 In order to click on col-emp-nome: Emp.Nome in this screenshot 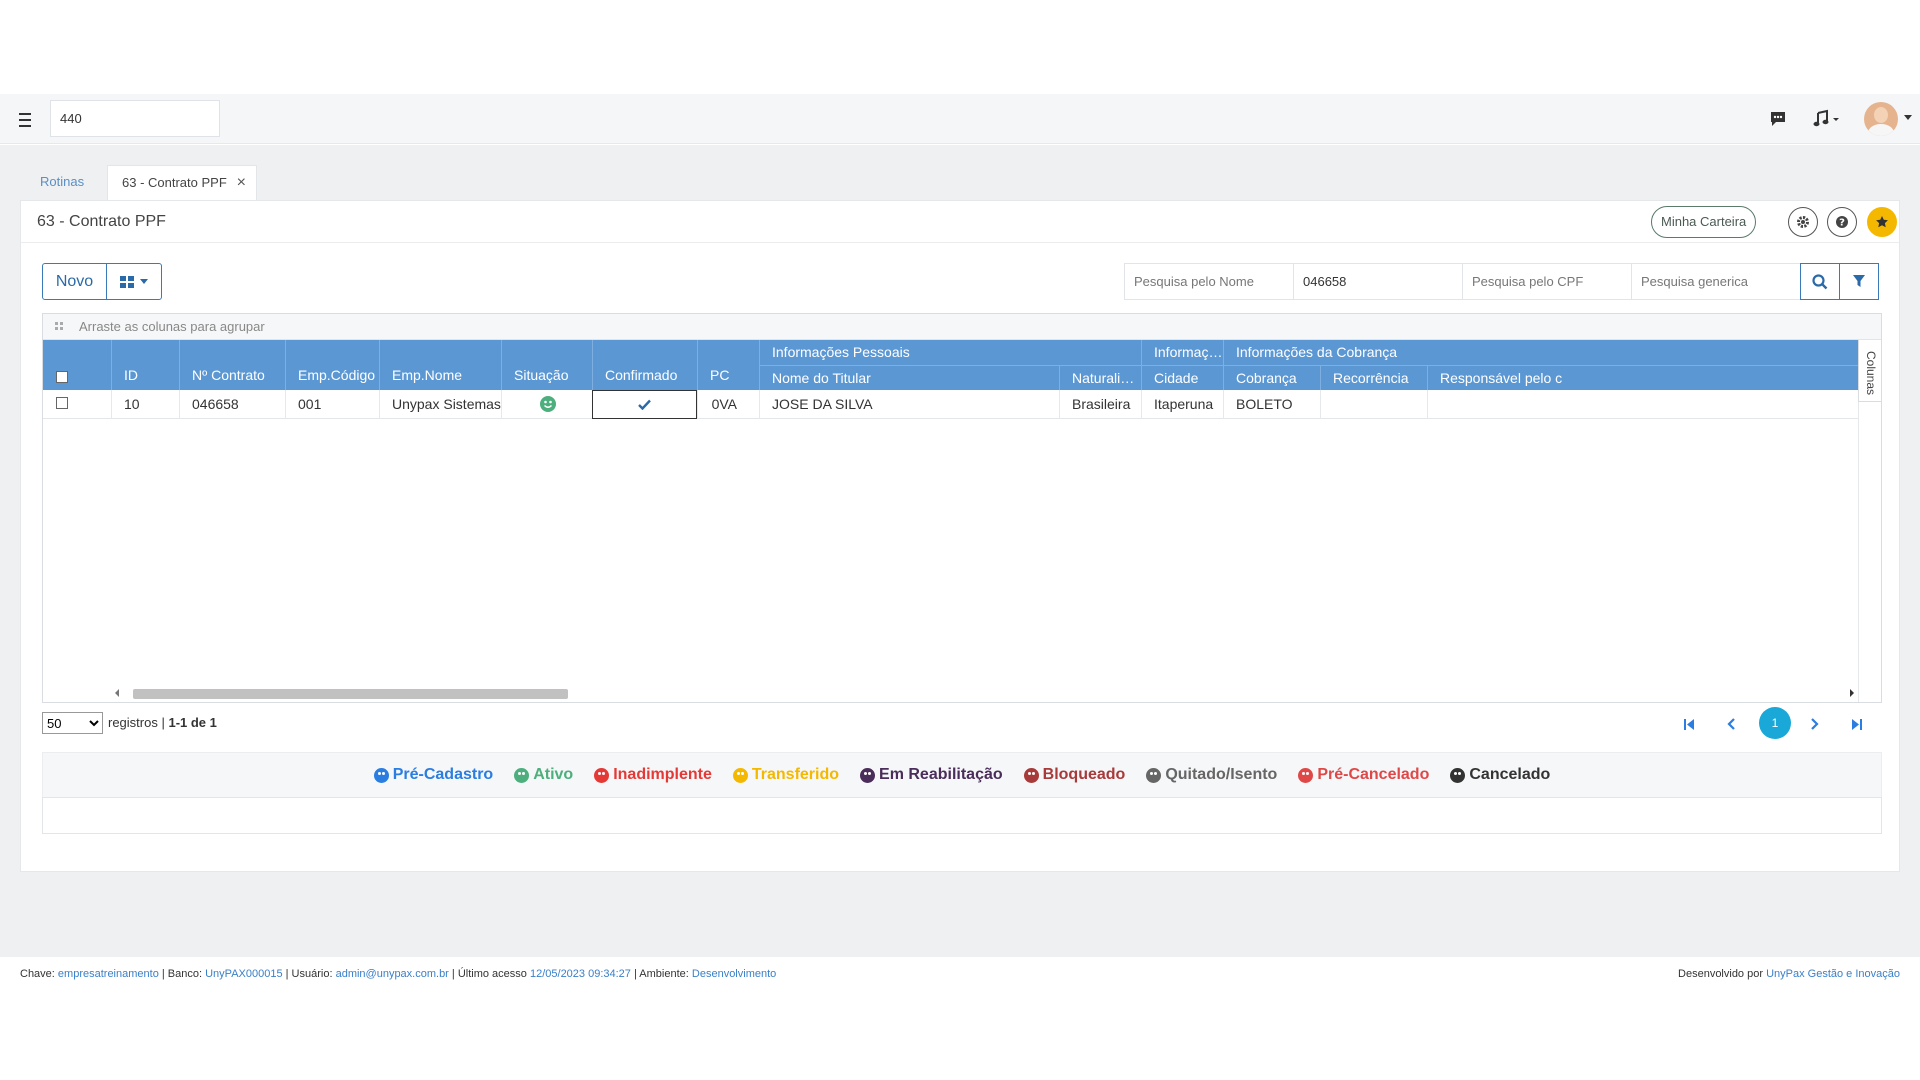, I will do `click(440, 365)`.